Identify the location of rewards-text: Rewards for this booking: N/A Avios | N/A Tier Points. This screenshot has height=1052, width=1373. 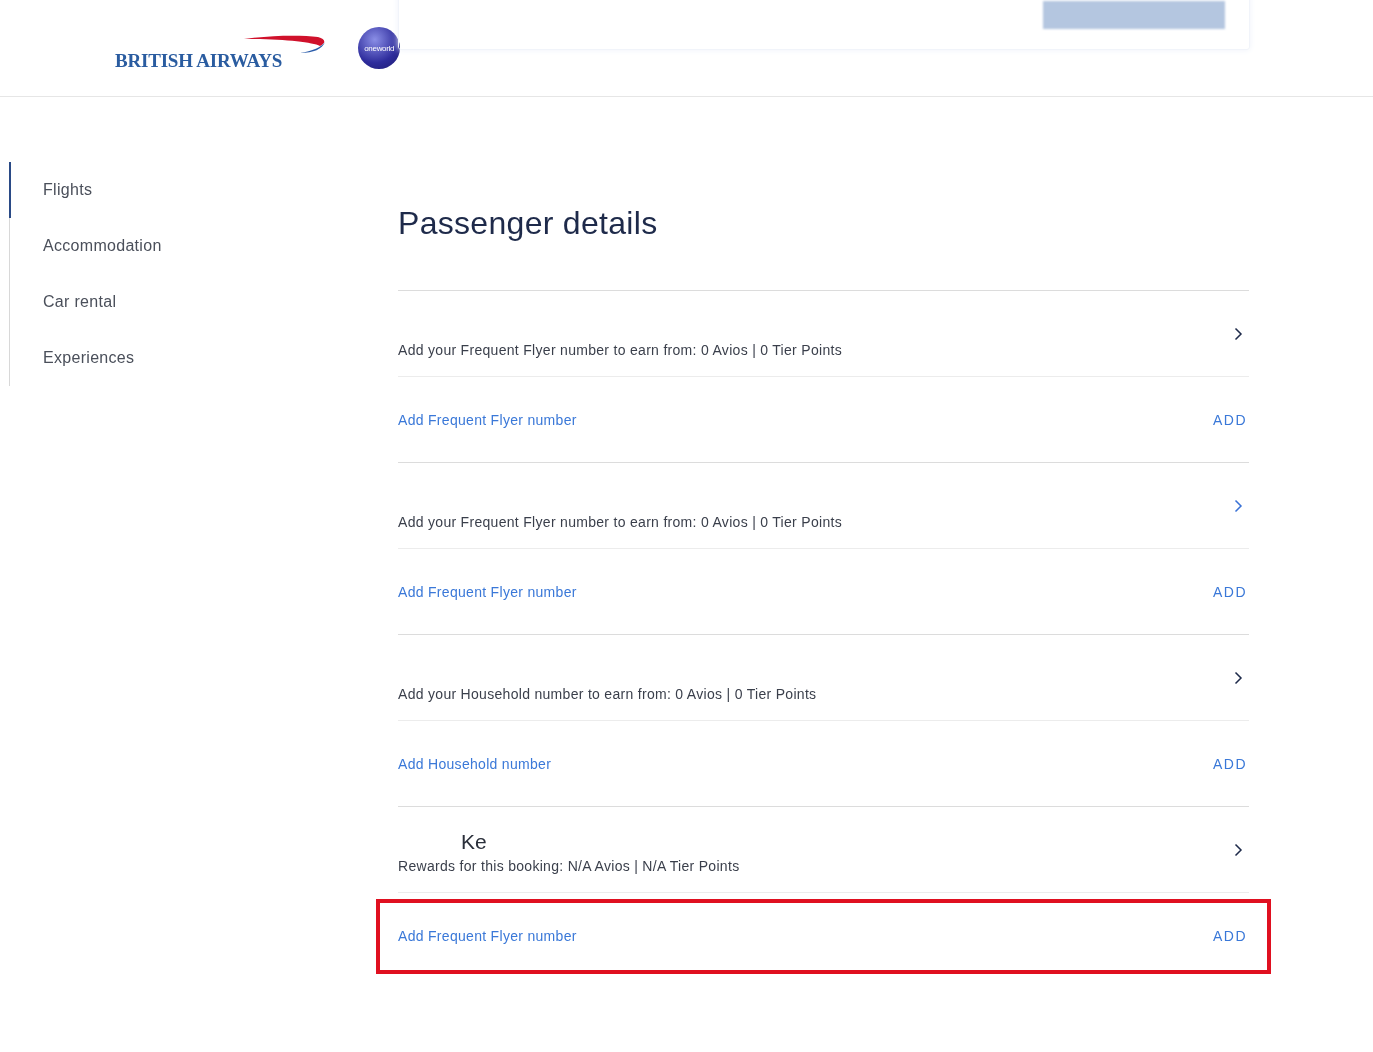
(569, 866).